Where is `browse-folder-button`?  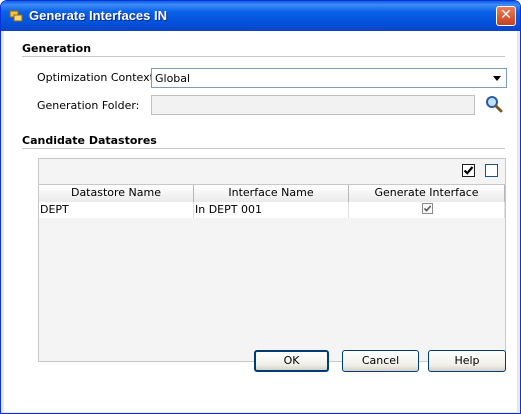 browse-folder-button is located at coordinates (494, 104).